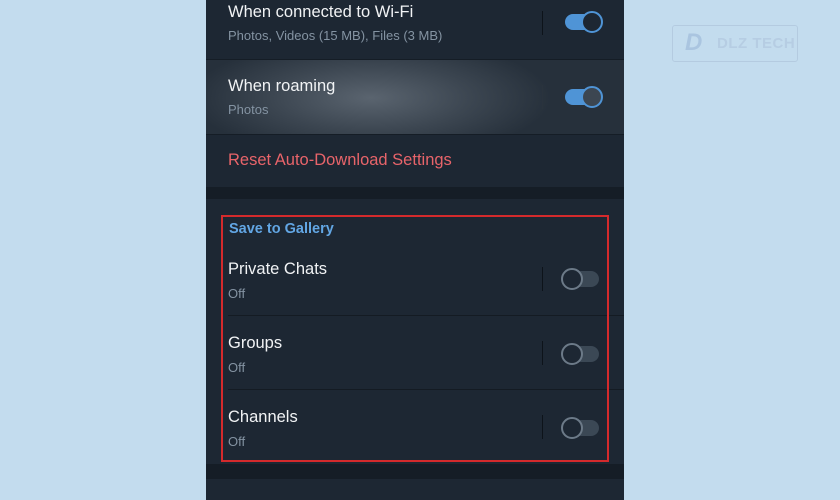 This screenshot has height=500, width=840. I want to click on roaming-row-title: When roaming, so click(282, 86).